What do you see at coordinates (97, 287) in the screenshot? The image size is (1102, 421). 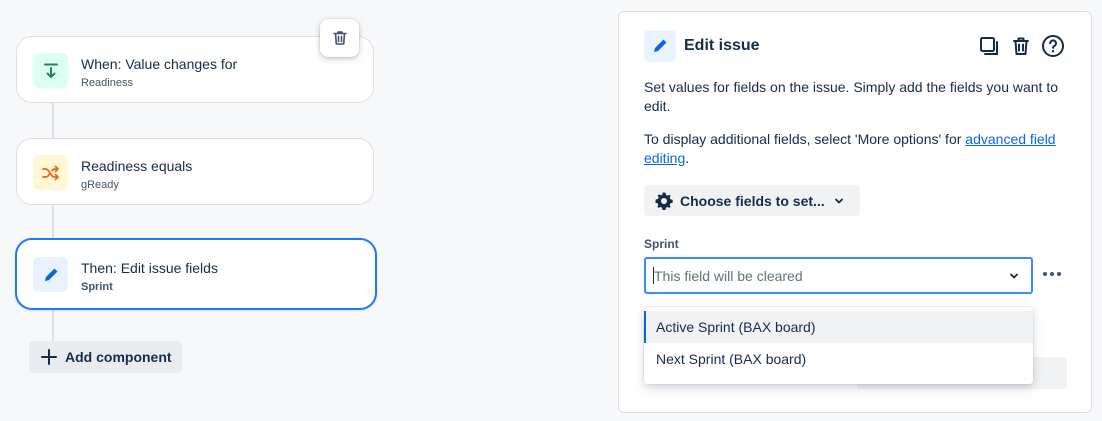 I see `action-subtitle: Sprint` at bounding box center [97, 287].